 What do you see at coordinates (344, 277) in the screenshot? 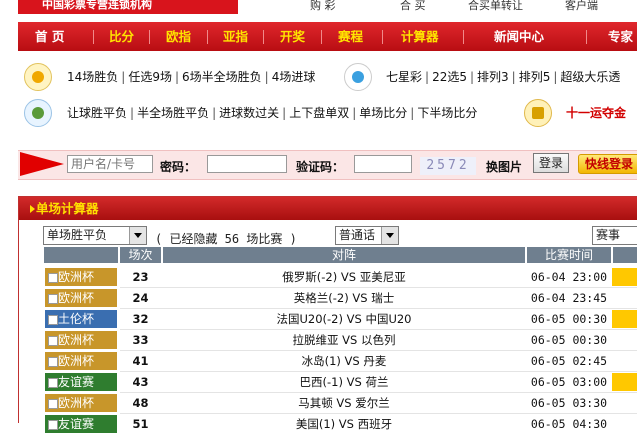
I see `match-teams: 俄罗斯(-2) VS 亚美尼亚` at bounding box center [344, 277].